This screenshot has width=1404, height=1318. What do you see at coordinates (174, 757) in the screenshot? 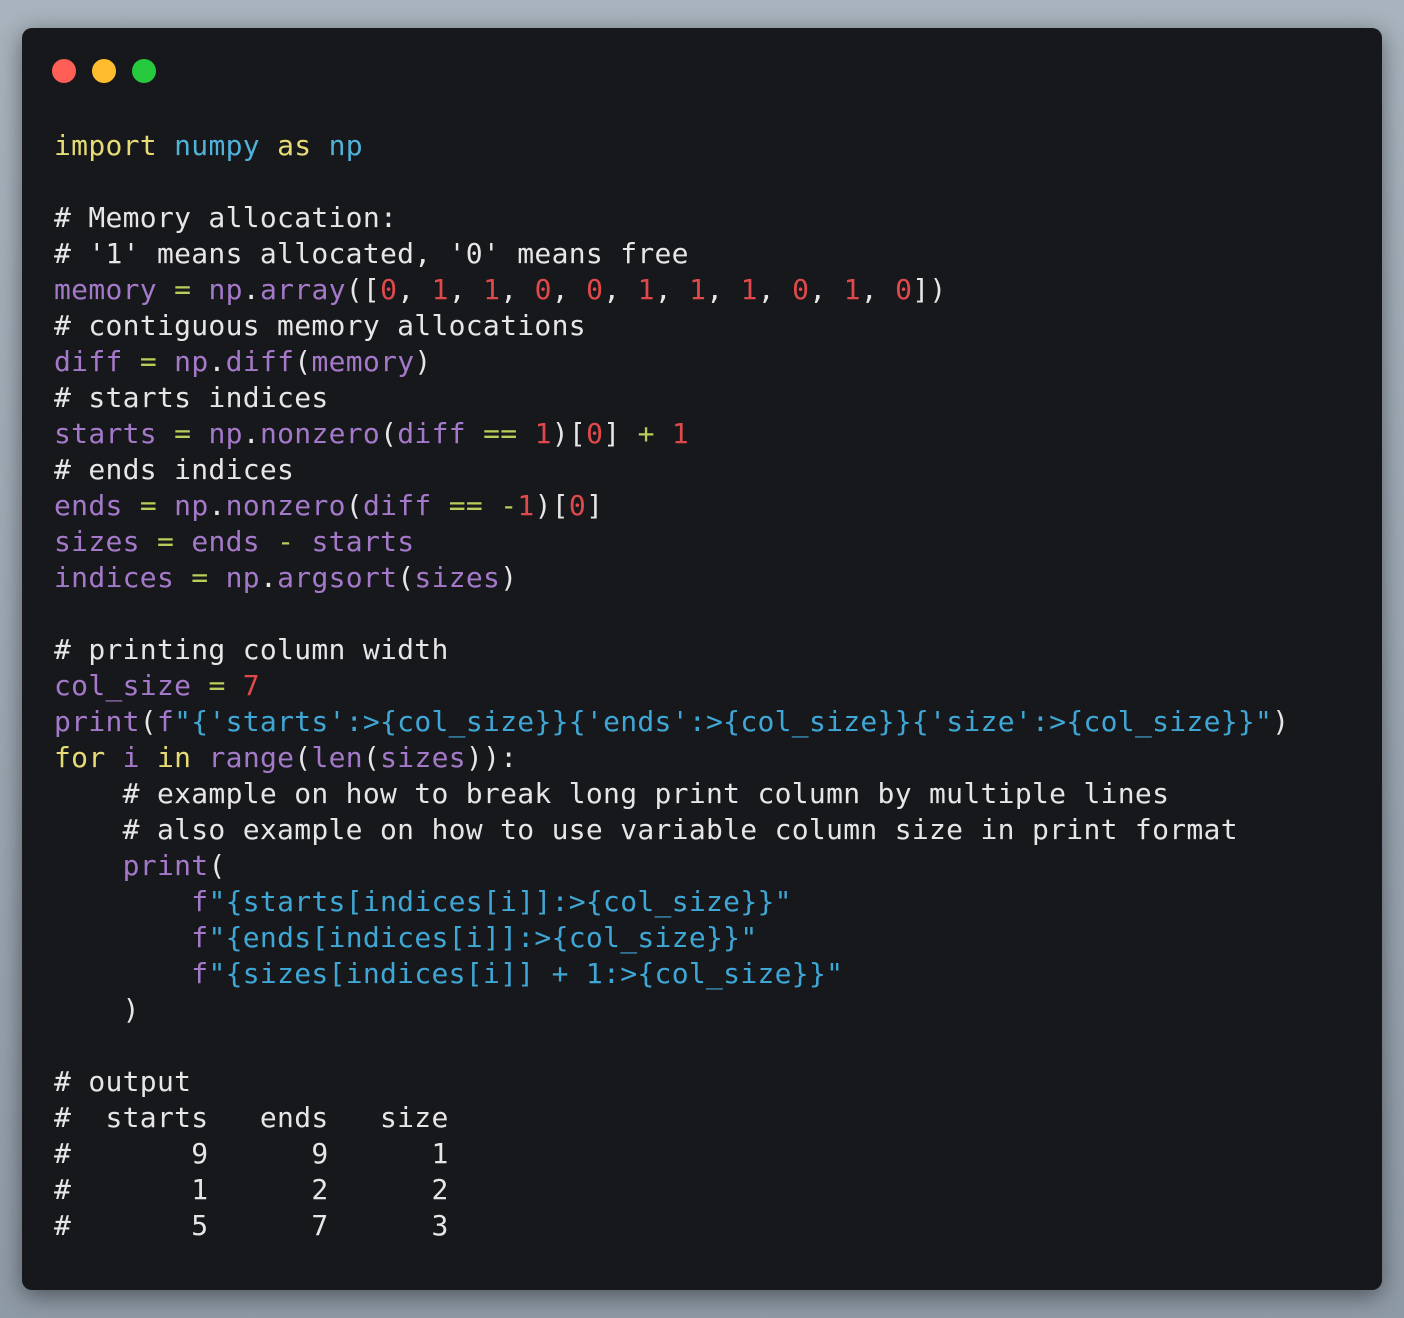
I see `code-token: in` at bounding box center [174, 757].